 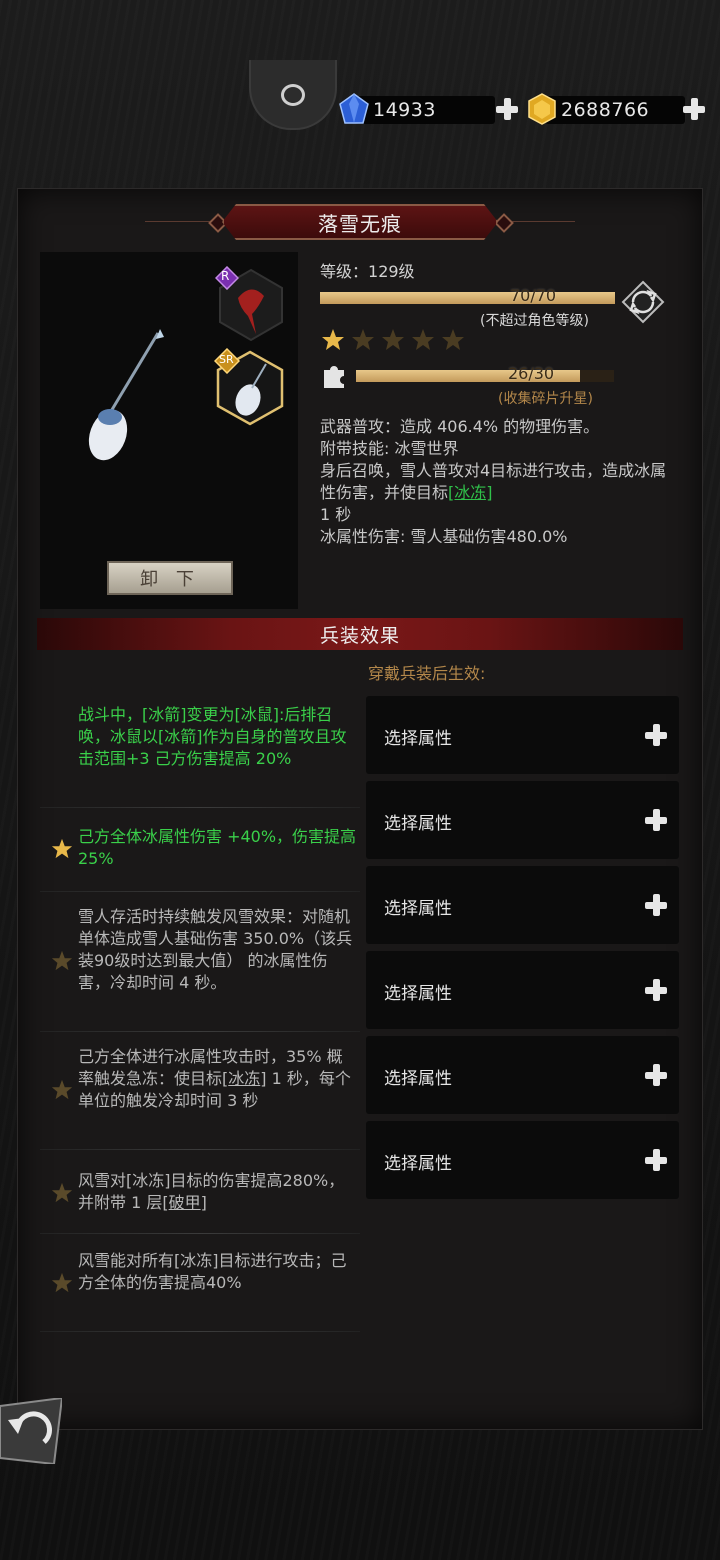 What do you see at coordinates (522, 990) in the screenshot?
I see `attribute-slot-4: 选择属性` at bounding box center [522, 990].